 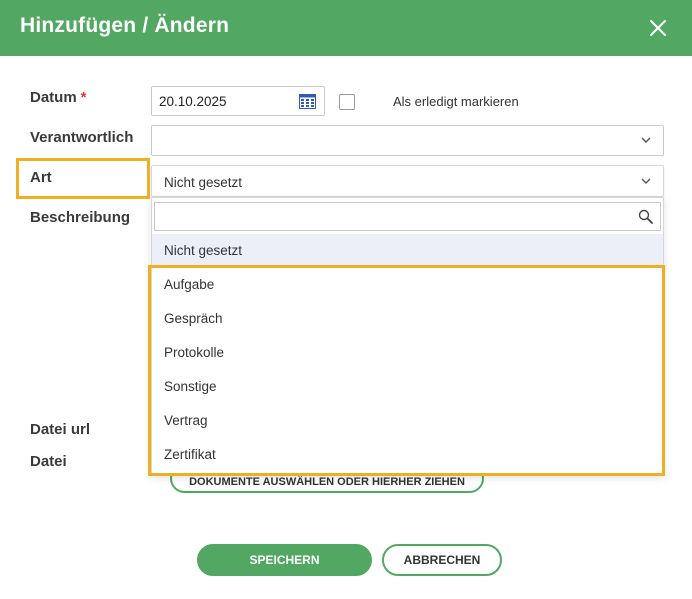 What do you see at coordinates (82, 137) in the screenshot?
I see `verantwortlich-label: Verantwortlich` at bounding box center [82, 137].